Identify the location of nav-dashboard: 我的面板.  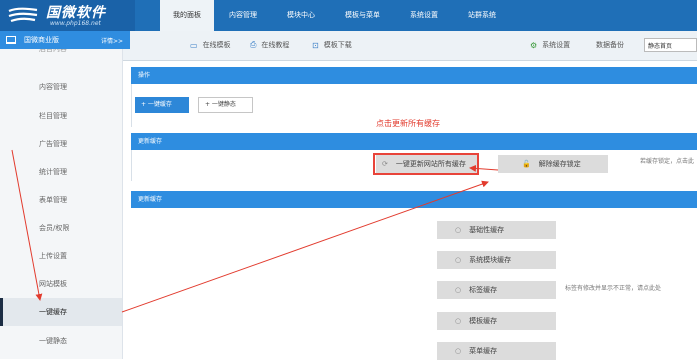
(187, 15).